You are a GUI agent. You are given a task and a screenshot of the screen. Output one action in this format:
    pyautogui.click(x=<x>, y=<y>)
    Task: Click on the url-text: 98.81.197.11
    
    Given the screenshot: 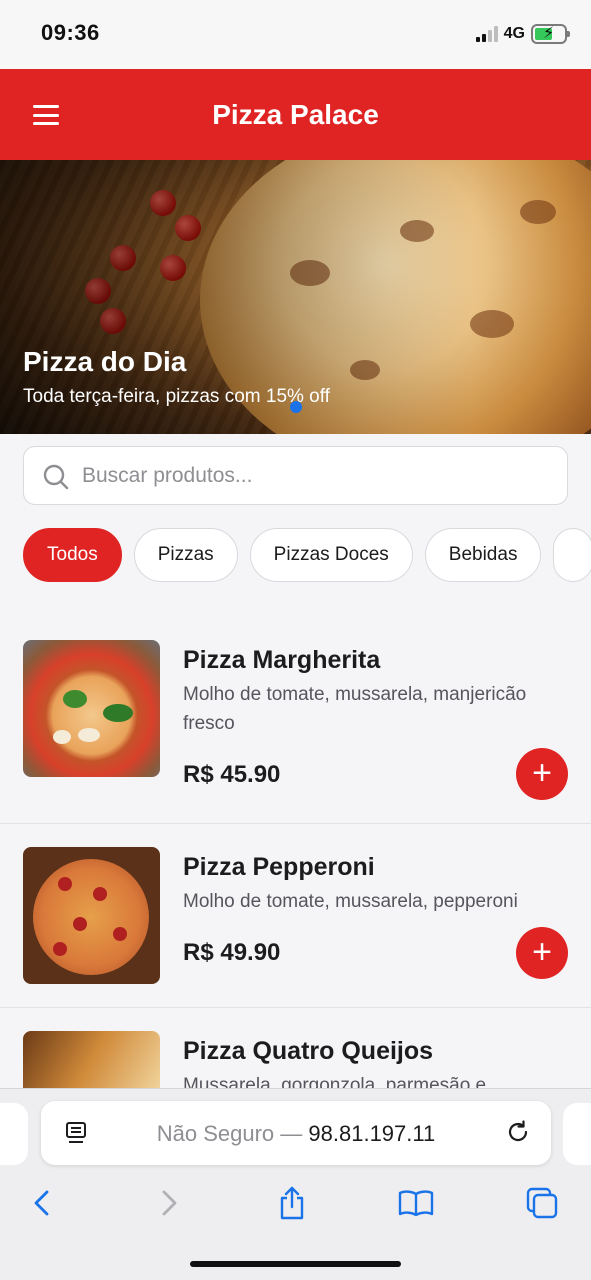 What is the action you would take?
    pyautogui.click(x=372, y=1133)
    